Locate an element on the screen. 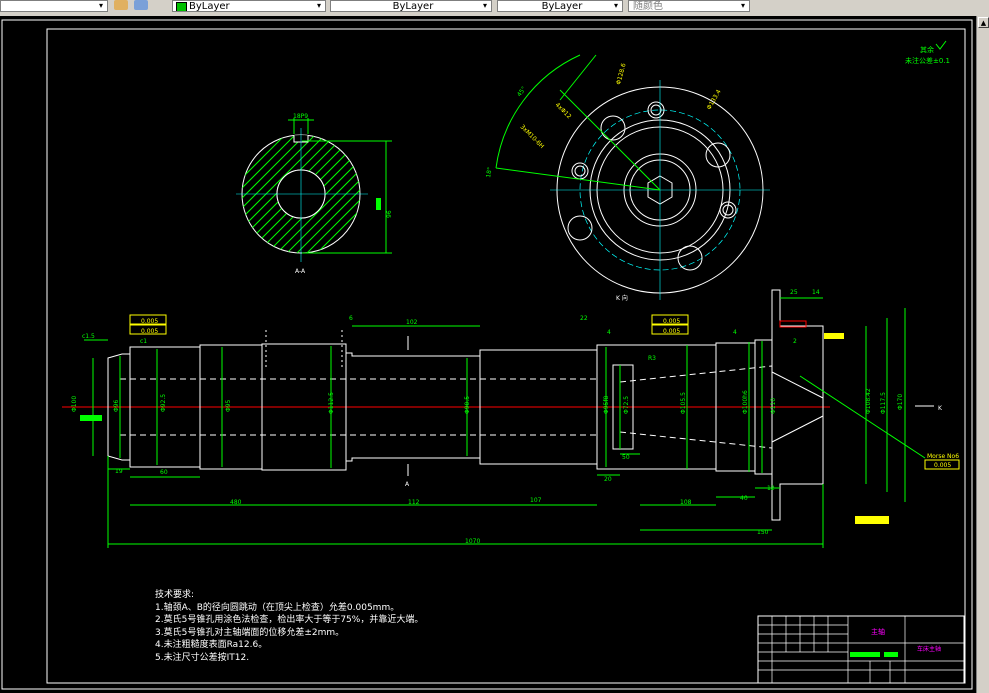 This screenshot has width=989, height=693. svg-text: 2 is located at coordinates (795, 341).